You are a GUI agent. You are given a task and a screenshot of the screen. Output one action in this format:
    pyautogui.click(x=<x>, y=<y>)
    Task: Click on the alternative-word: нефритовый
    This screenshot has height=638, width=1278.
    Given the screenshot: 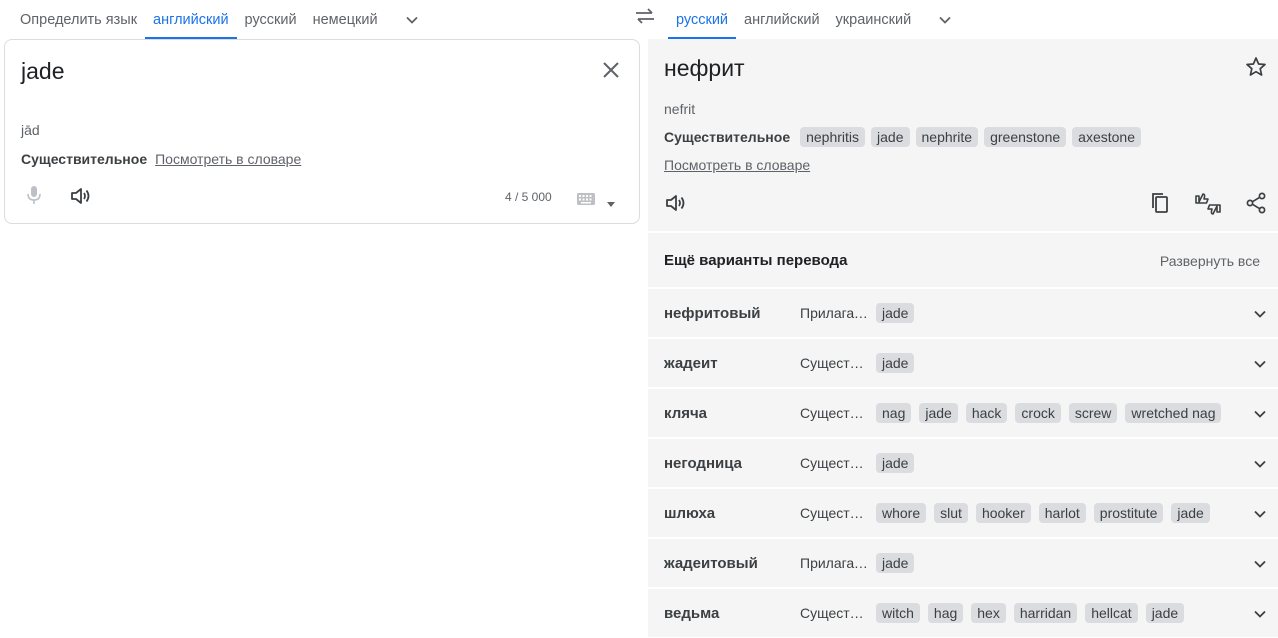 What is the action you would take?
    pyautogui.click(x=712, y=313)
    